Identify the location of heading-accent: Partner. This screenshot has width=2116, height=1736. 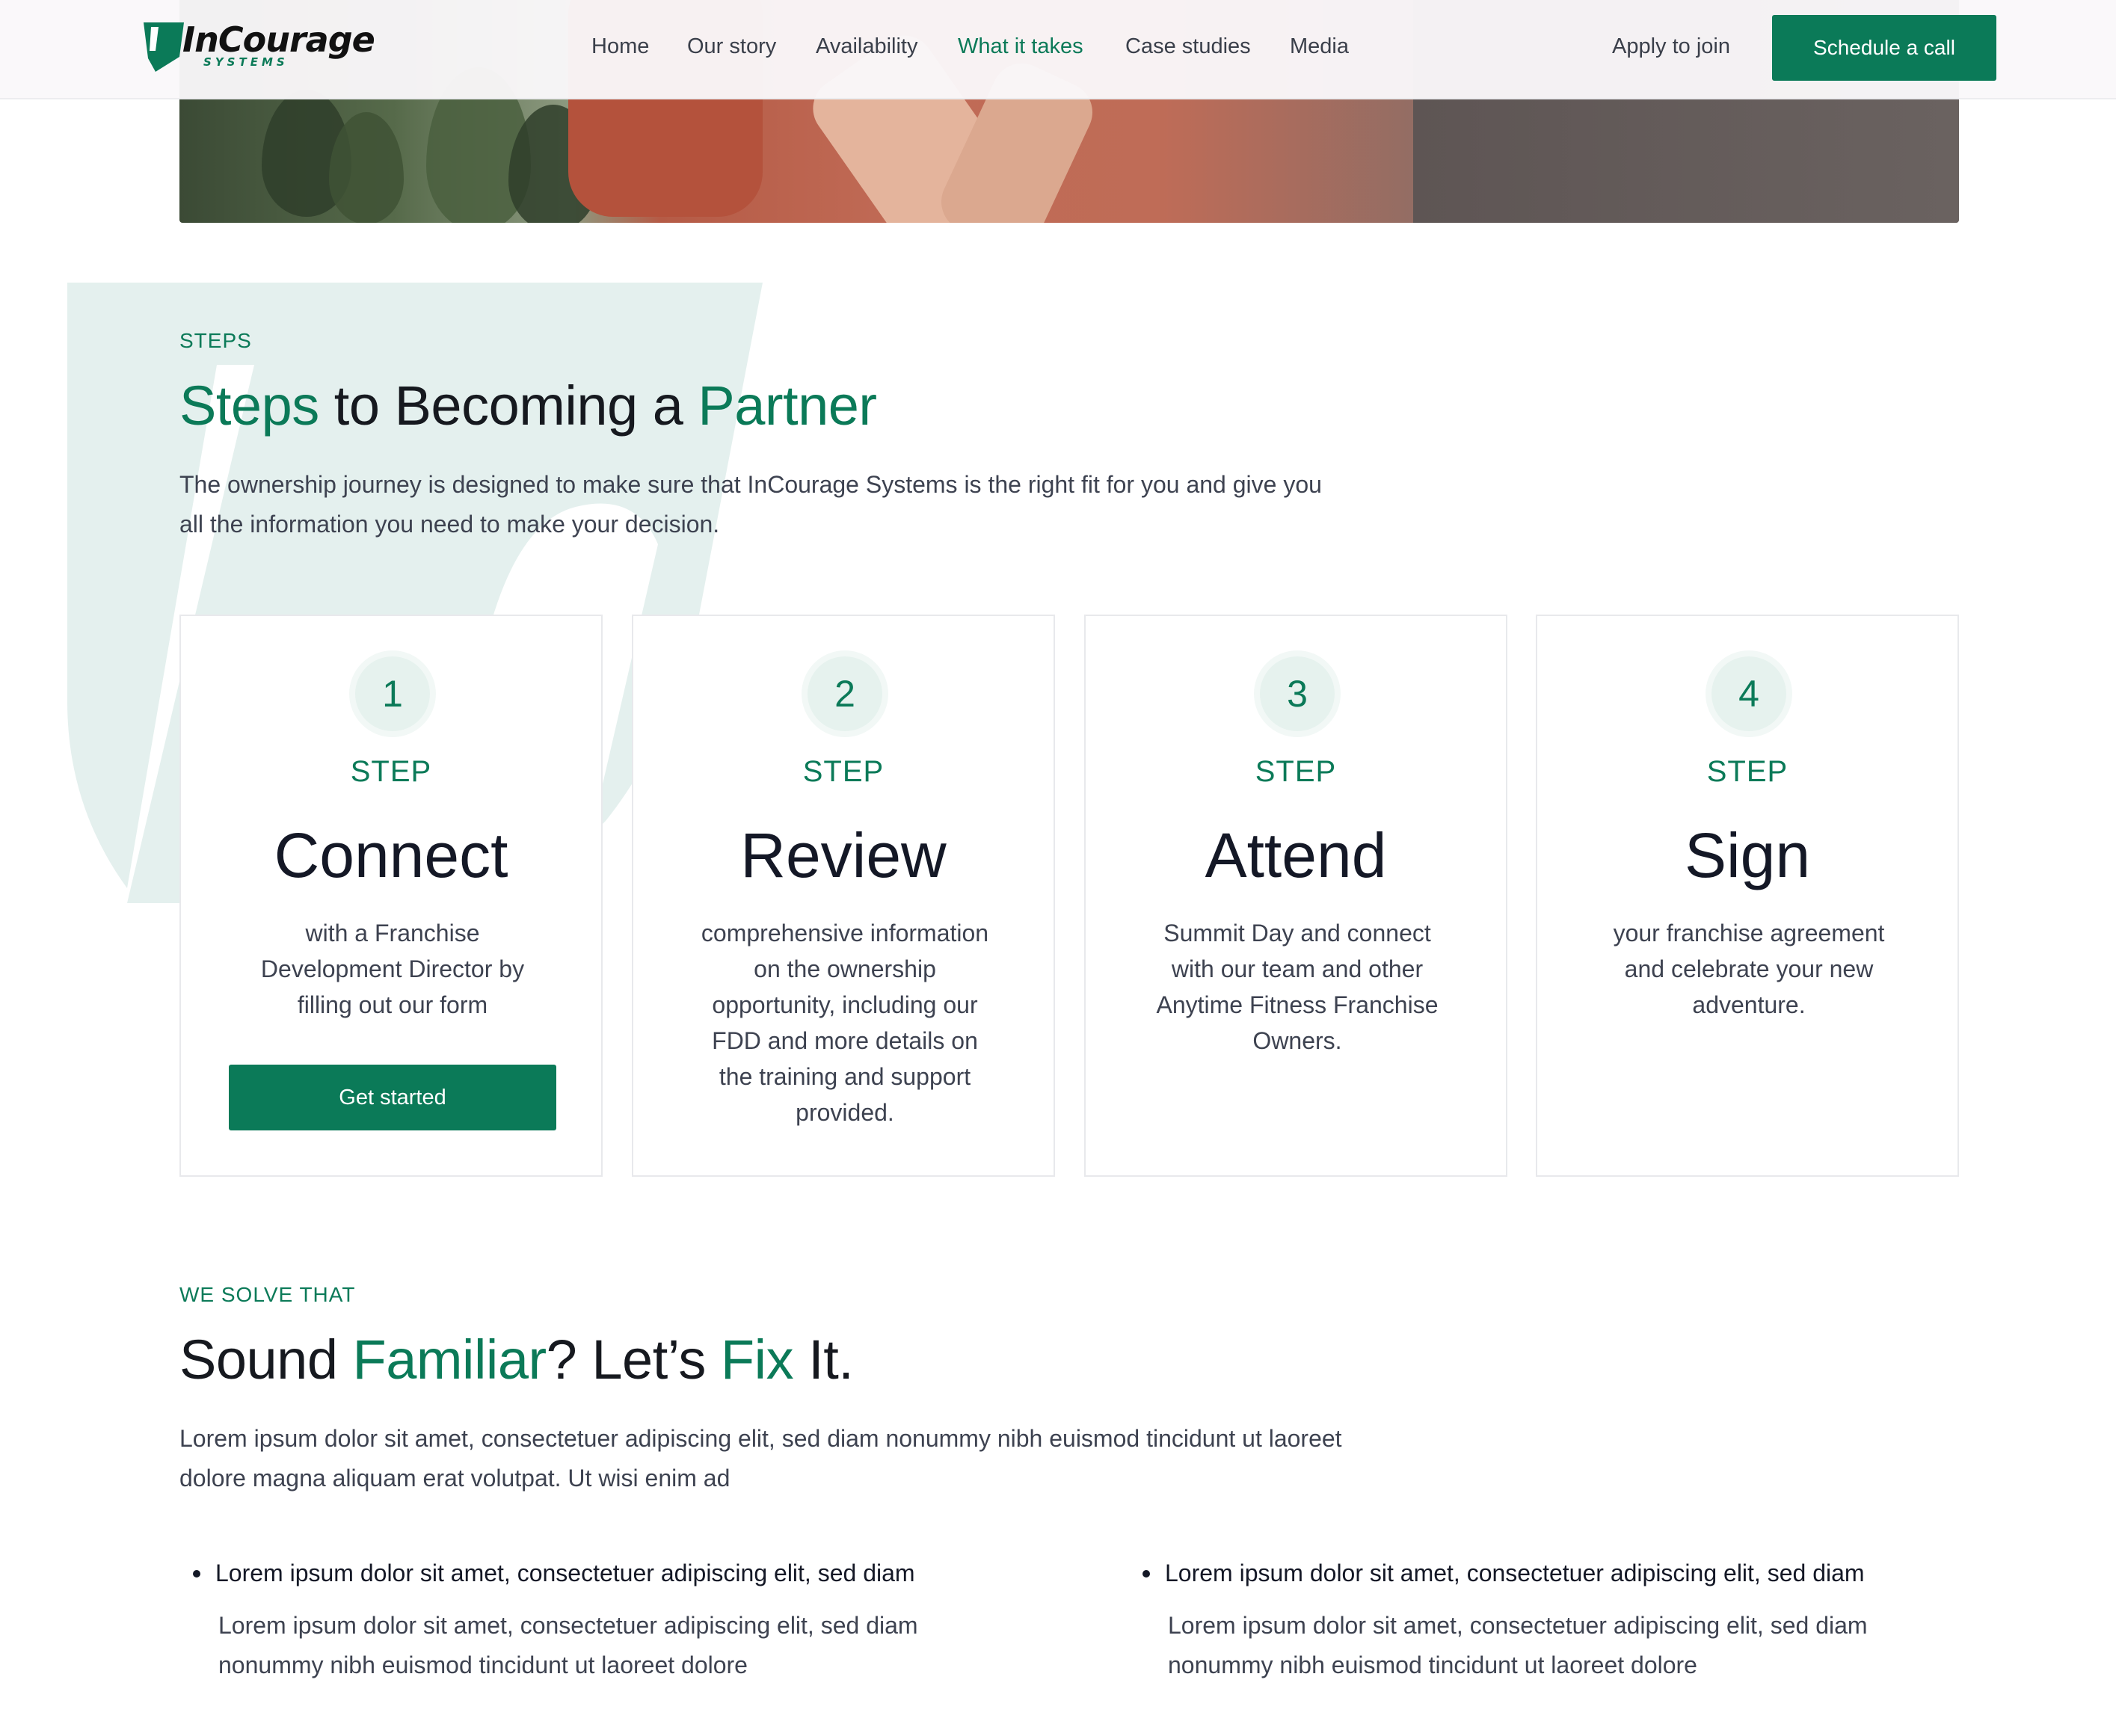
(787, 406).